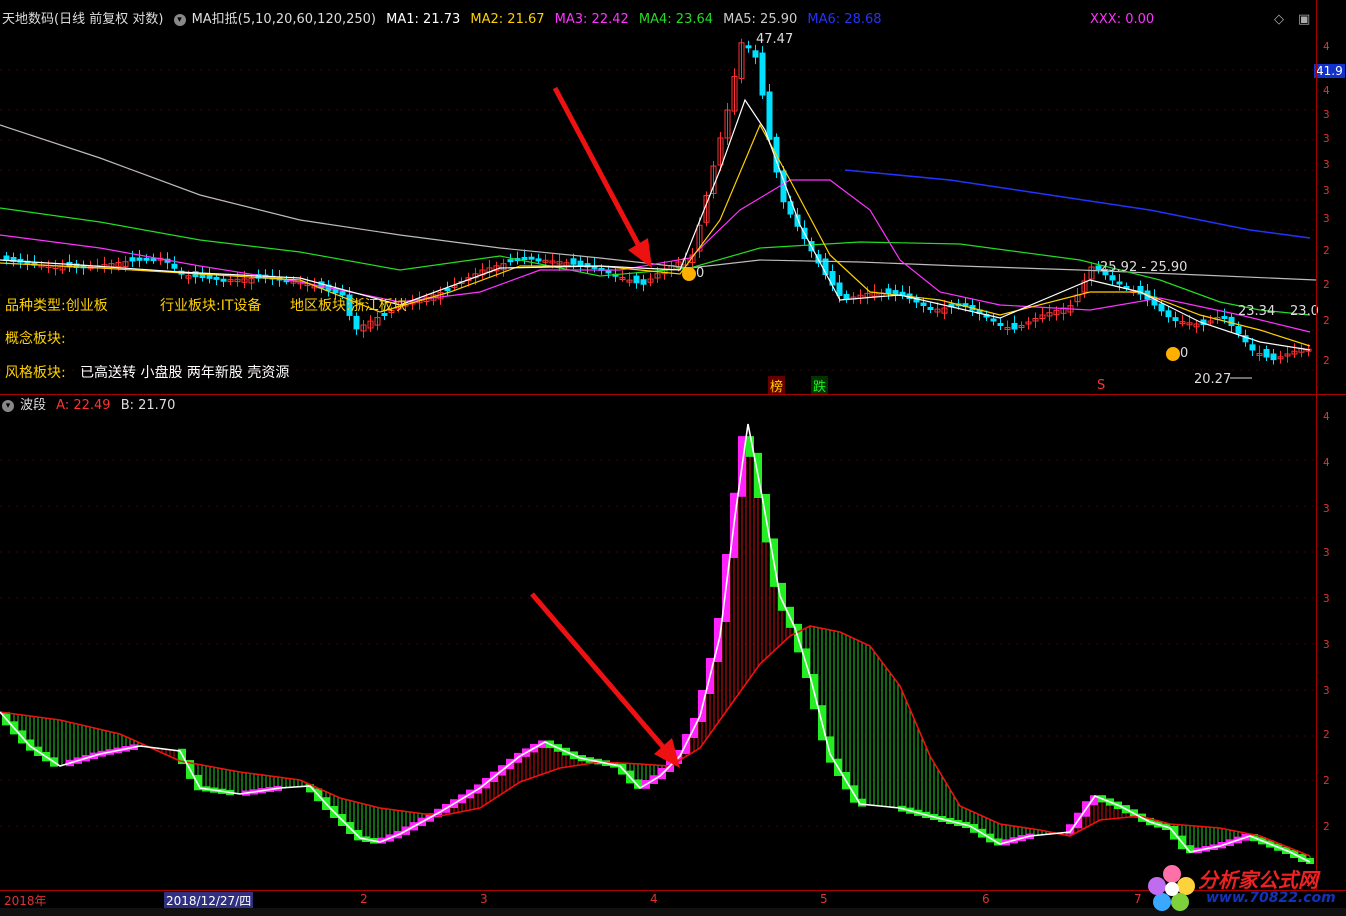 The image size is (1346, 916). Describe the element at coordinates (1177, 353) in the screenshot. I see `coin-signal-2: 0` at that location.